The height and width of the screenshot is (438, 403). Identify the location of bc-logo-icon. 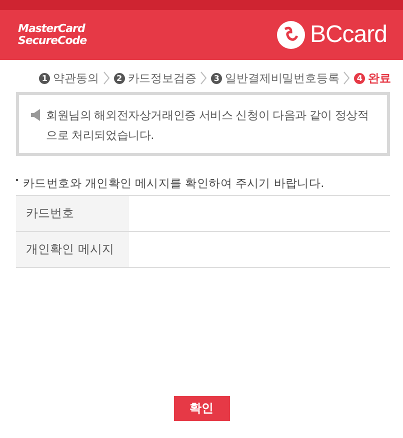
(291, 35).